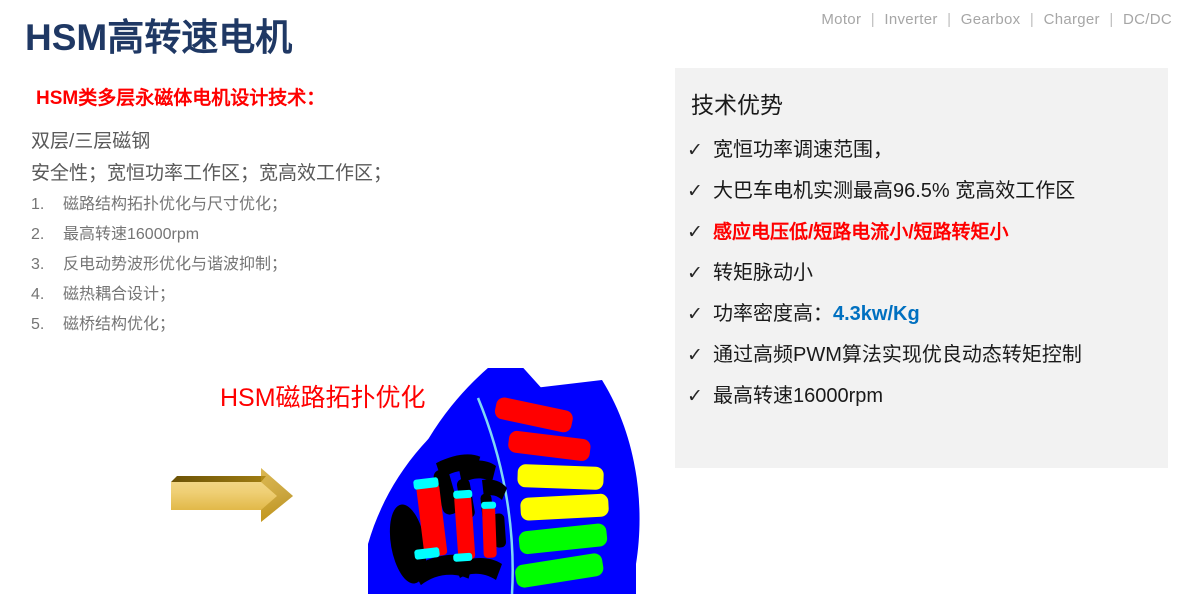  What do you see at coordinates (861, 232) in the screenshot?
I see `advantage-label-highlighted: 感应电压低/短路电流小/短路转矩小` at bounding box center [861, 232].